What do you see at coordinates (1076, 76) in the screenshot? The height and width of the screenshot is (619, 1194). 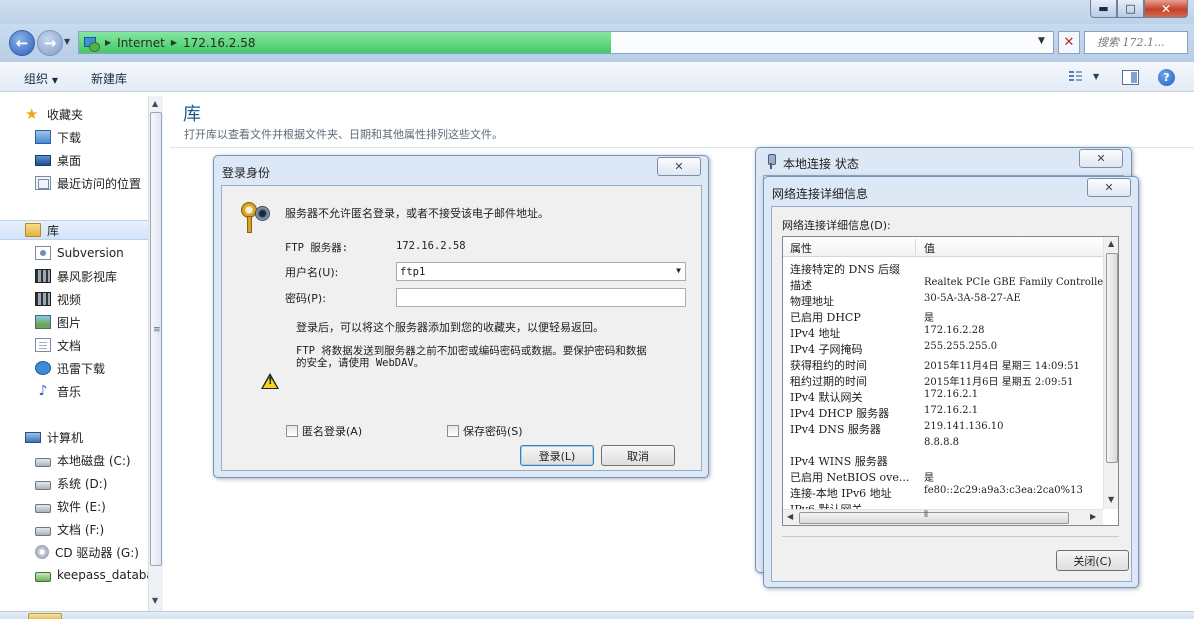 I see `change-view-icon` at bounding box center [1076, 76].